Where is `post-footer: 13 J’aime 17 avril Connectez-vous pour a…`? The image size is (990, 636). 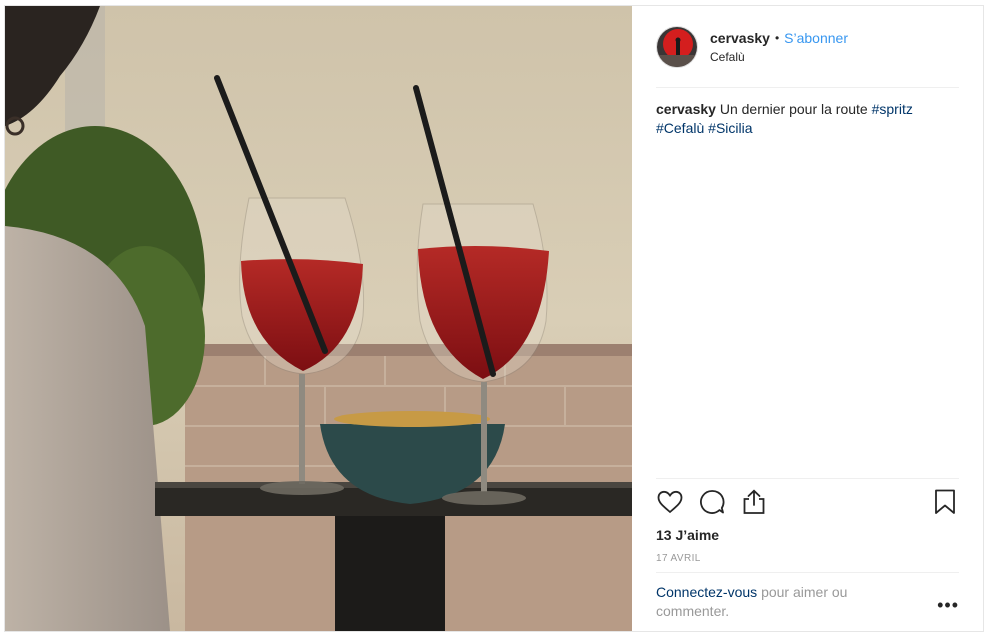 post-footer: 13 J’aime 17 avril Connectez-vous pour a… is located at coordinates (807, 554).